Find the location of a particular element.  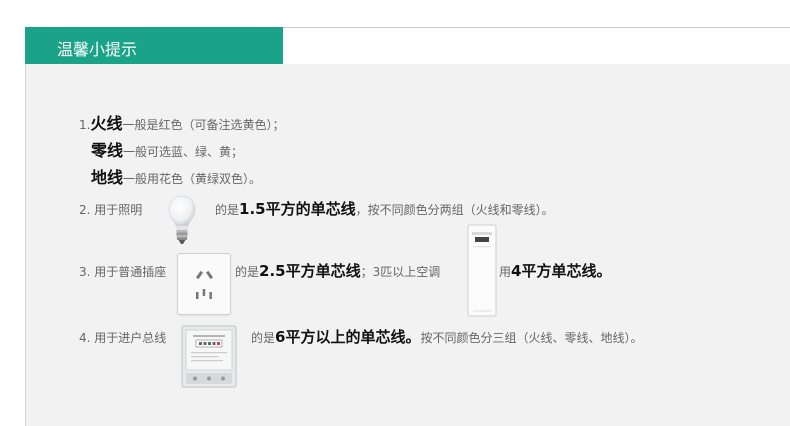

tip-row-main-line-label: 4. 用于进户总线 is located at coordinates (122, 338).